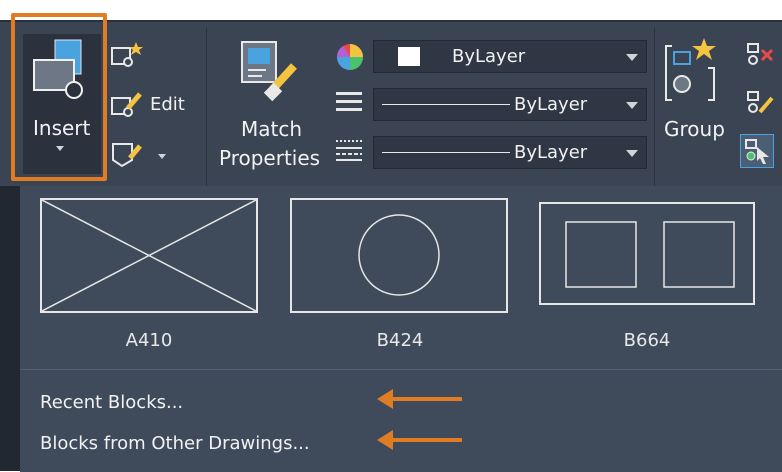  I want to click on edit-label: Edit, so click(167, 104).